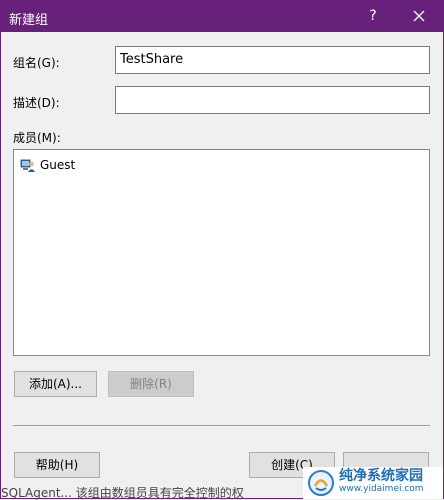 Image resolution: width=444 pixels, height=500 pixels. I want to click on watermark: 纯净系统家园 www.yidaimei.com, so click(373, 483).